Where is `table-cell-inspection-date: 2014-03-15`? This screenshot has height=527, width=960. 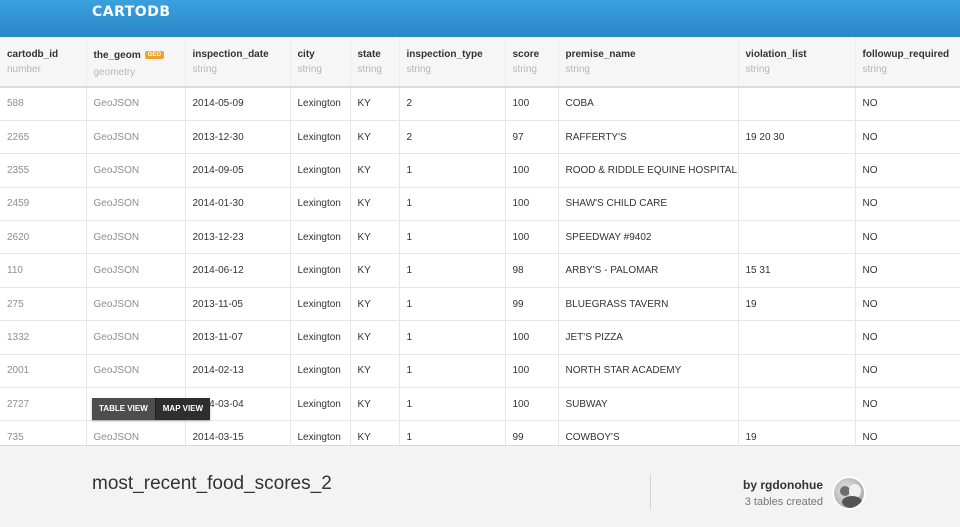 table-cell-inspection-date: 2014-03-15 is located at coordinates (238, 432).